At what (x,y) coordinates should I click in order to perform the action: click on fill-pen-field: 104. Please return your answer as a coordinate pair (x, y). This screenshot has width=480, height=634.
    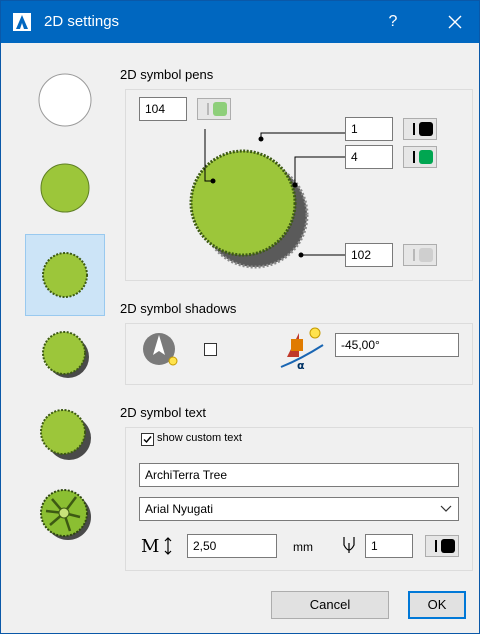
    Looking at the image, I should click on (163, 109).